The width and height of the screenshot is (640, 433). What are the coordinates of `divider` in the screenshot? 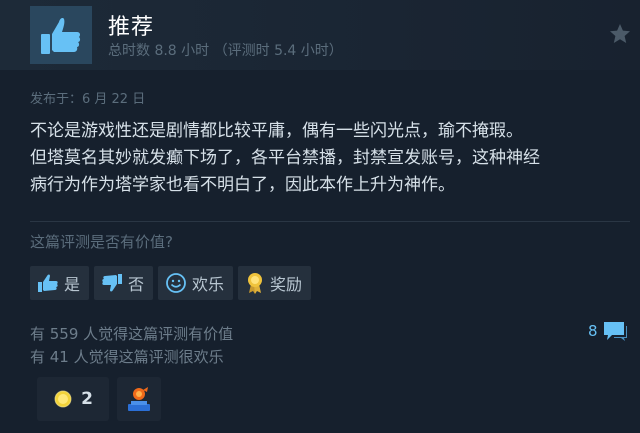 It's located at (330, 221).